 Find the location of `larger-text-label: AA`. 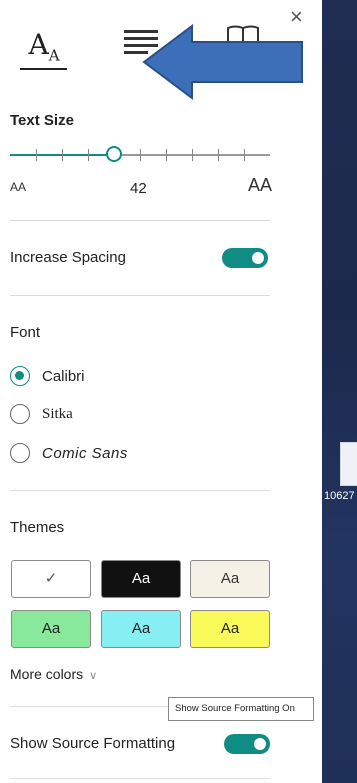

larger-text-label: AA is located at coordinates (260, 185).